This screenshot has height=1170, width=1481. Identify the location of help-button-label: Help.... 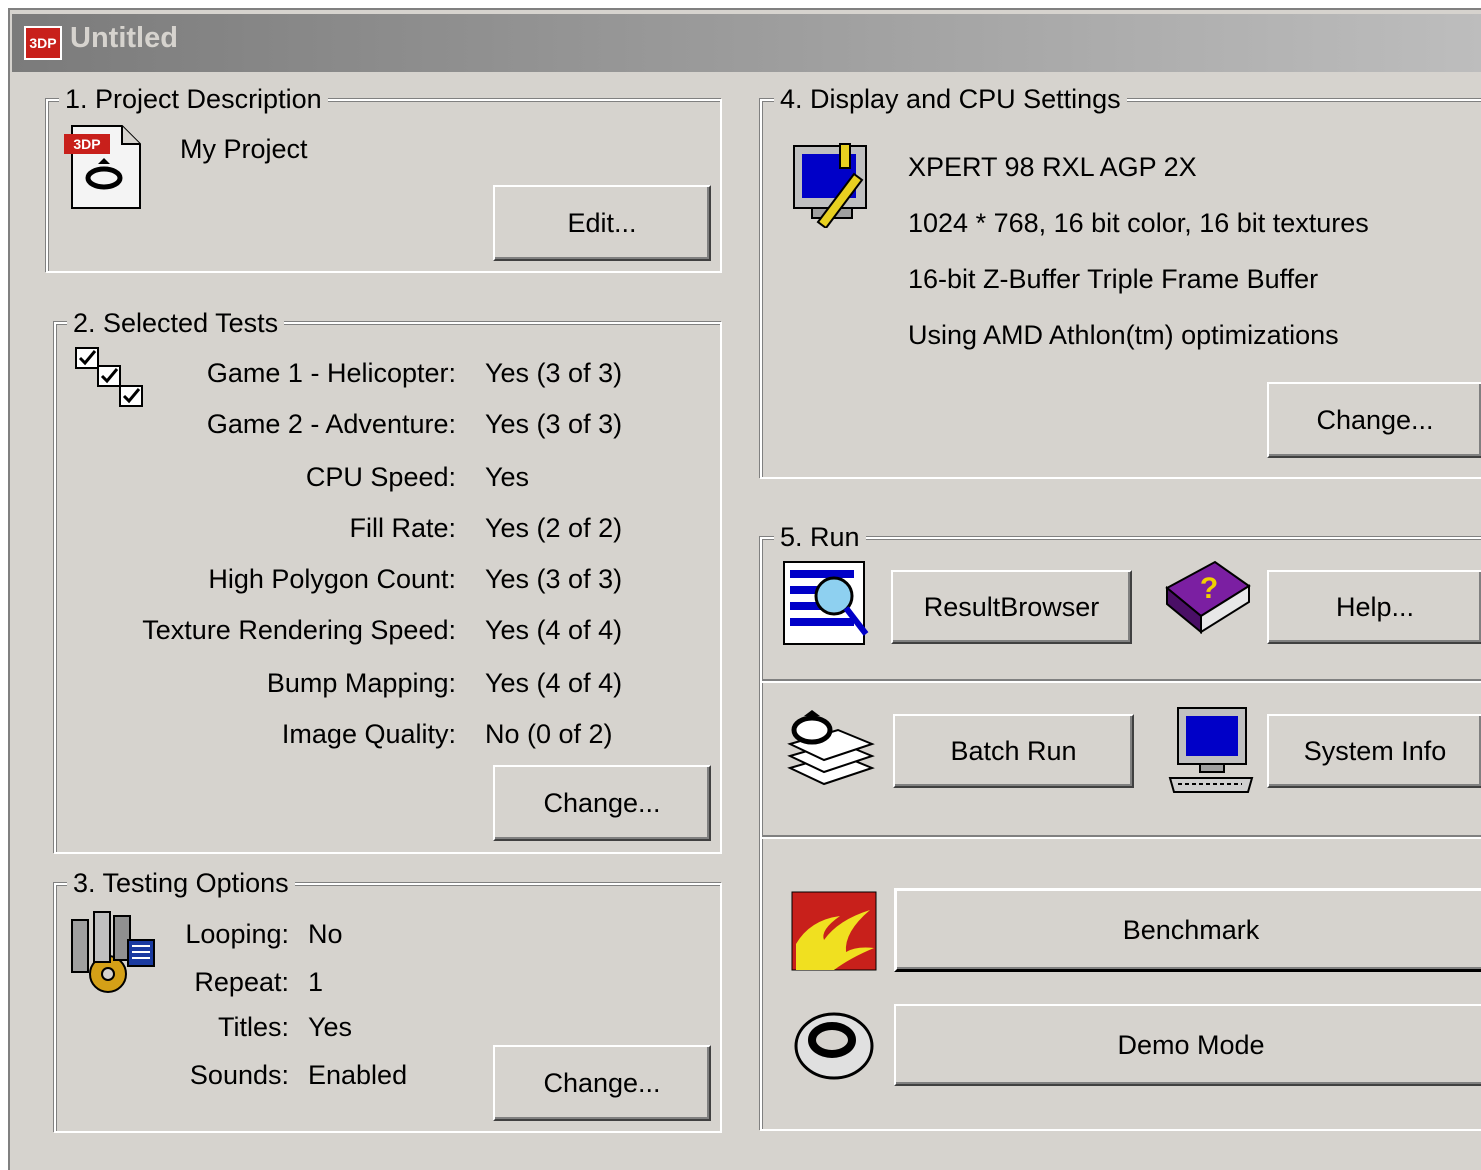
(1375, 606).